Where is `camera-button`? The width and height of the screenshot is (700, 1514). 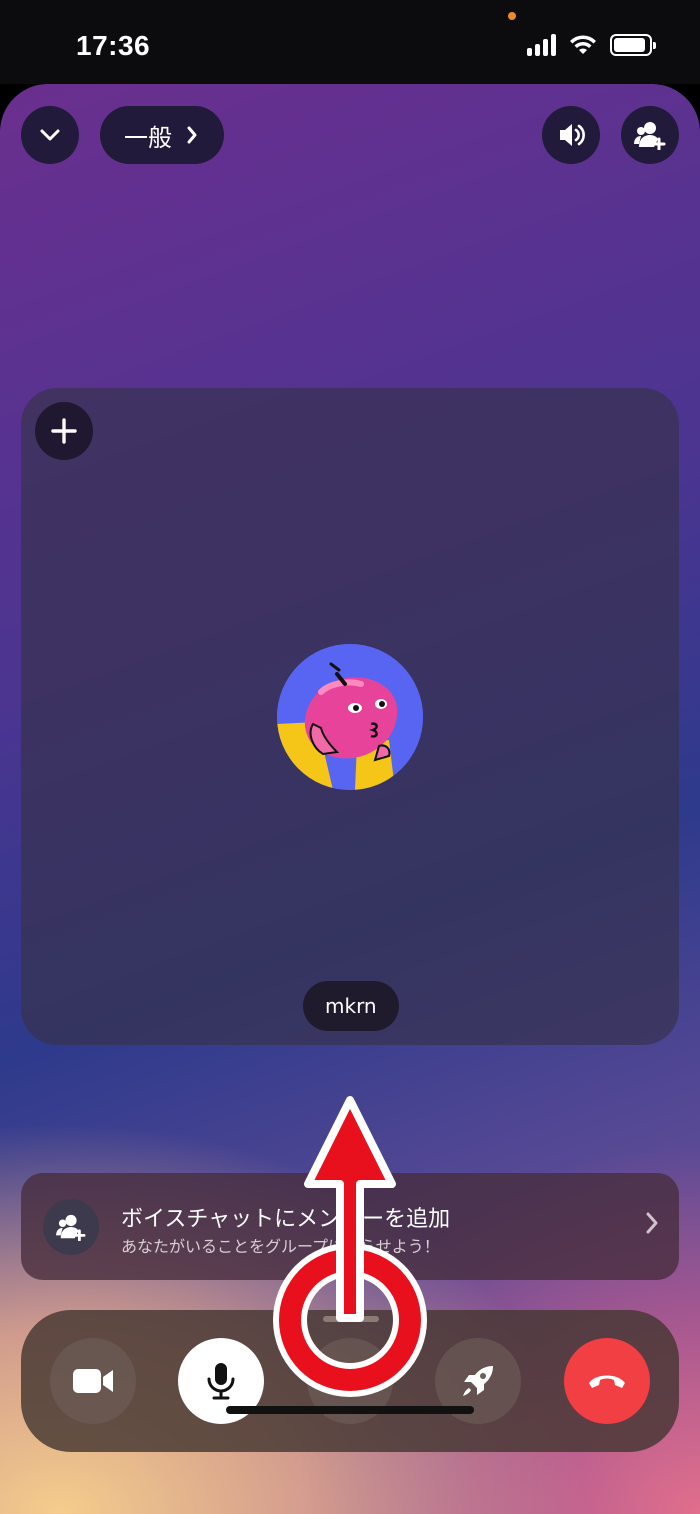
camera-button is located at coordinates (93, 1381).